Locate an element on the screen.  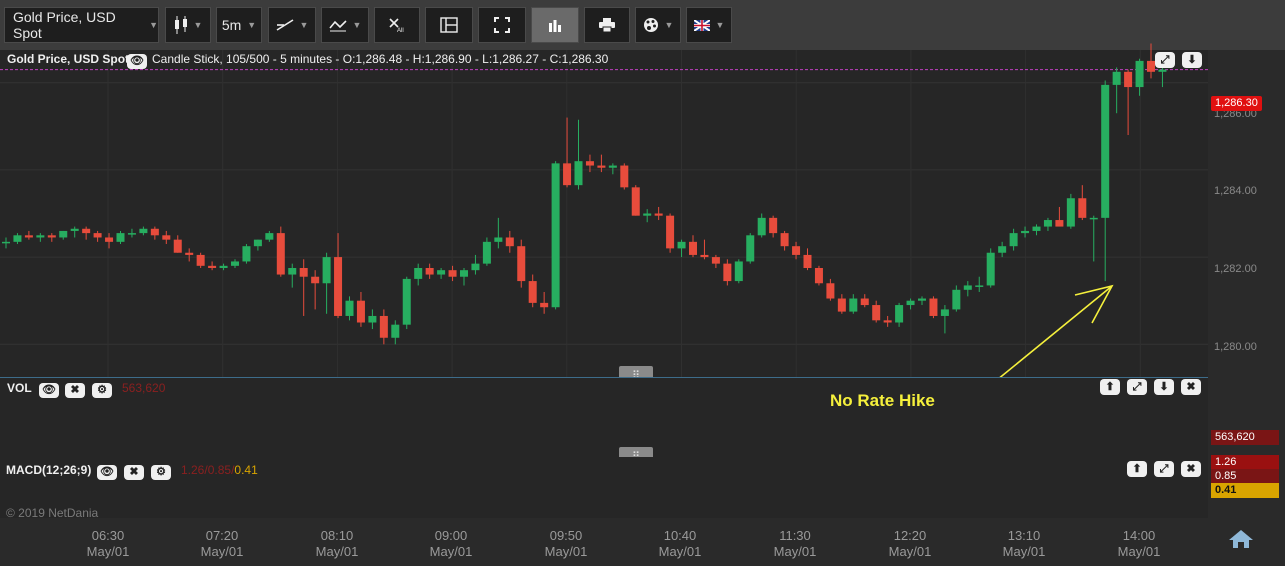
x-tick: 10:40 May/01 is located at coordinates (680, 544).